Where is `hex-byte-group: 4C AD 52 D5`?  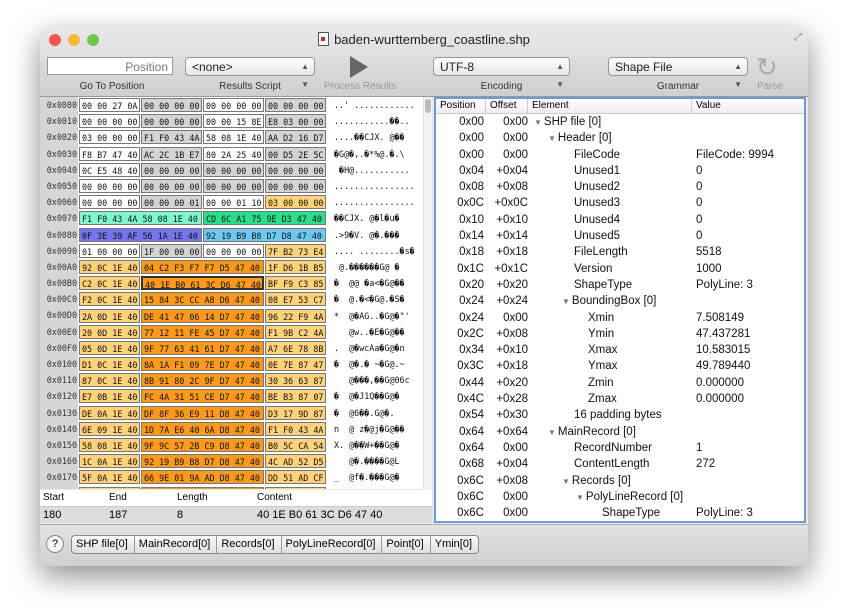 hex-byte-group: 4C AD 52 D5 is located at coordinates (295, 461).